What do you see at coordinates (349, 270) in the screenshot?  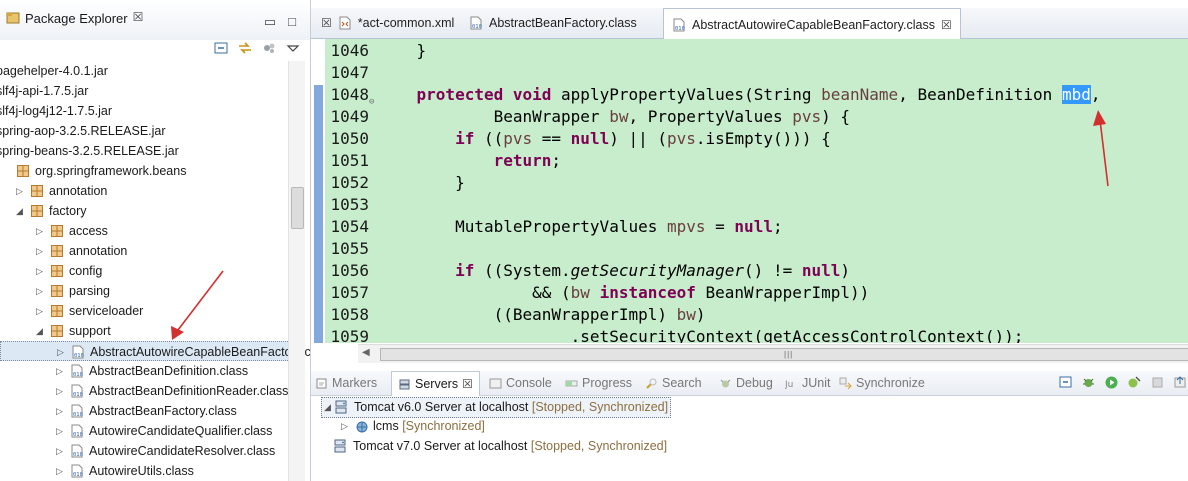 I see `line-number: 1056` at bounding box center [349, 270].